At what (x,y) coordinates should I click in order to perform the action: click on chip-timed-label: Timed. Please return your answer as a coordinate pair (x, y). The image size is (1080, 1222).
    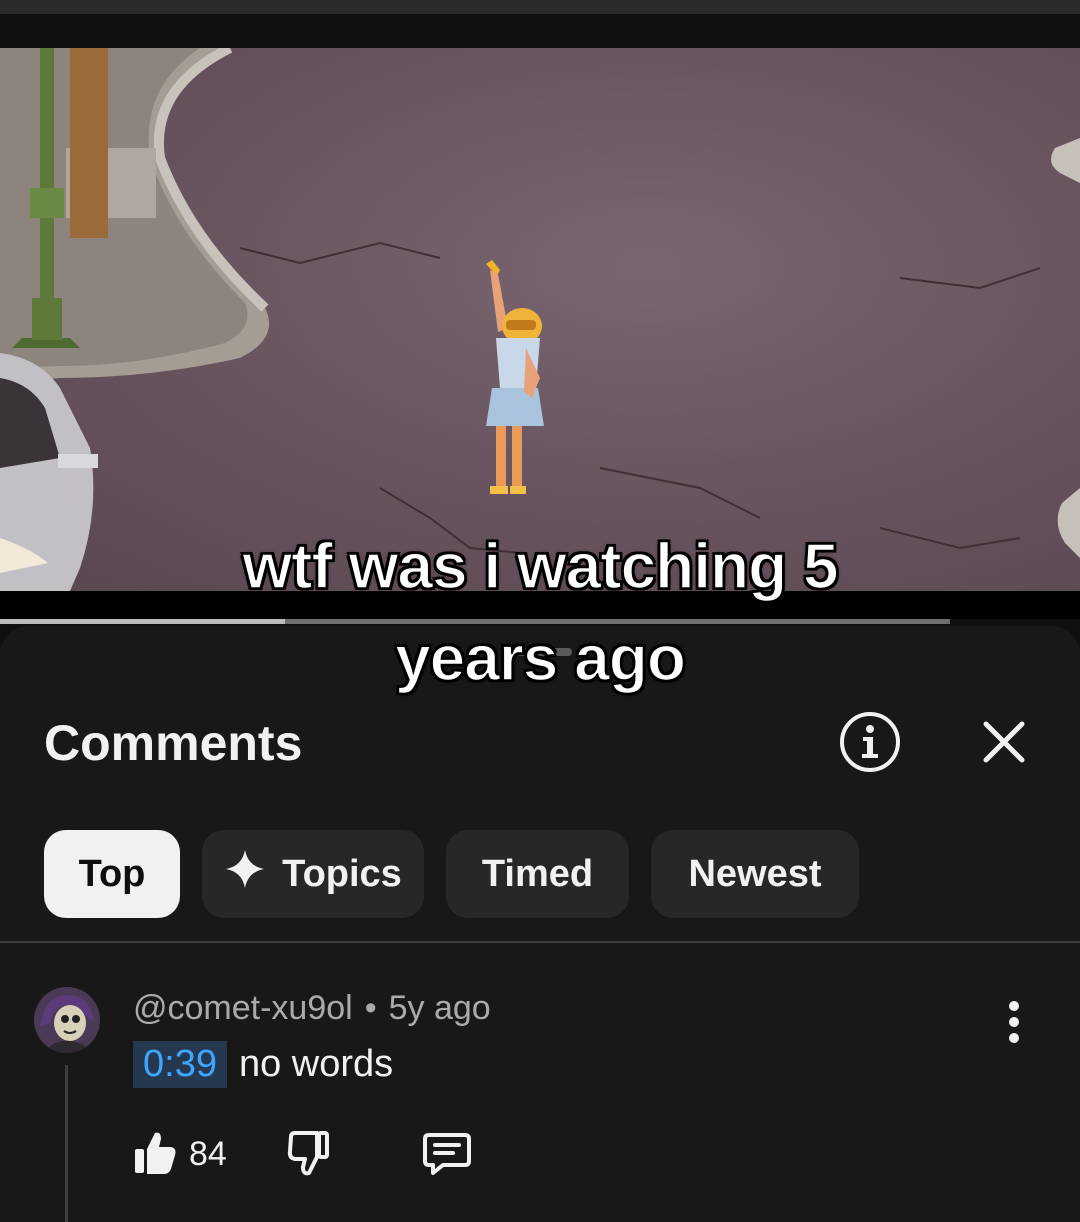
    Looking at the image, I should click on (537, 873).